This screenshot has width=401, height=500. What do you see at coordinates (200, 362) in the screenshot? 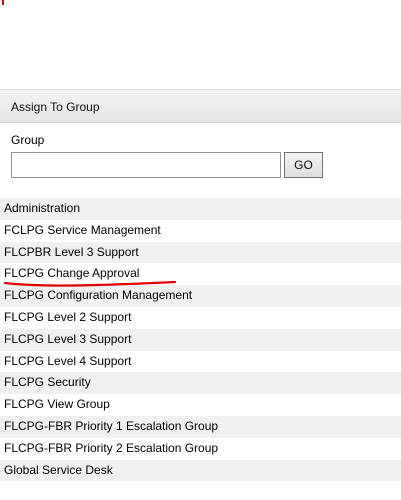
I see `group-item-flcpg-level-4-support: FLCPG Level 4 Support` at bounding box center [200, 362].